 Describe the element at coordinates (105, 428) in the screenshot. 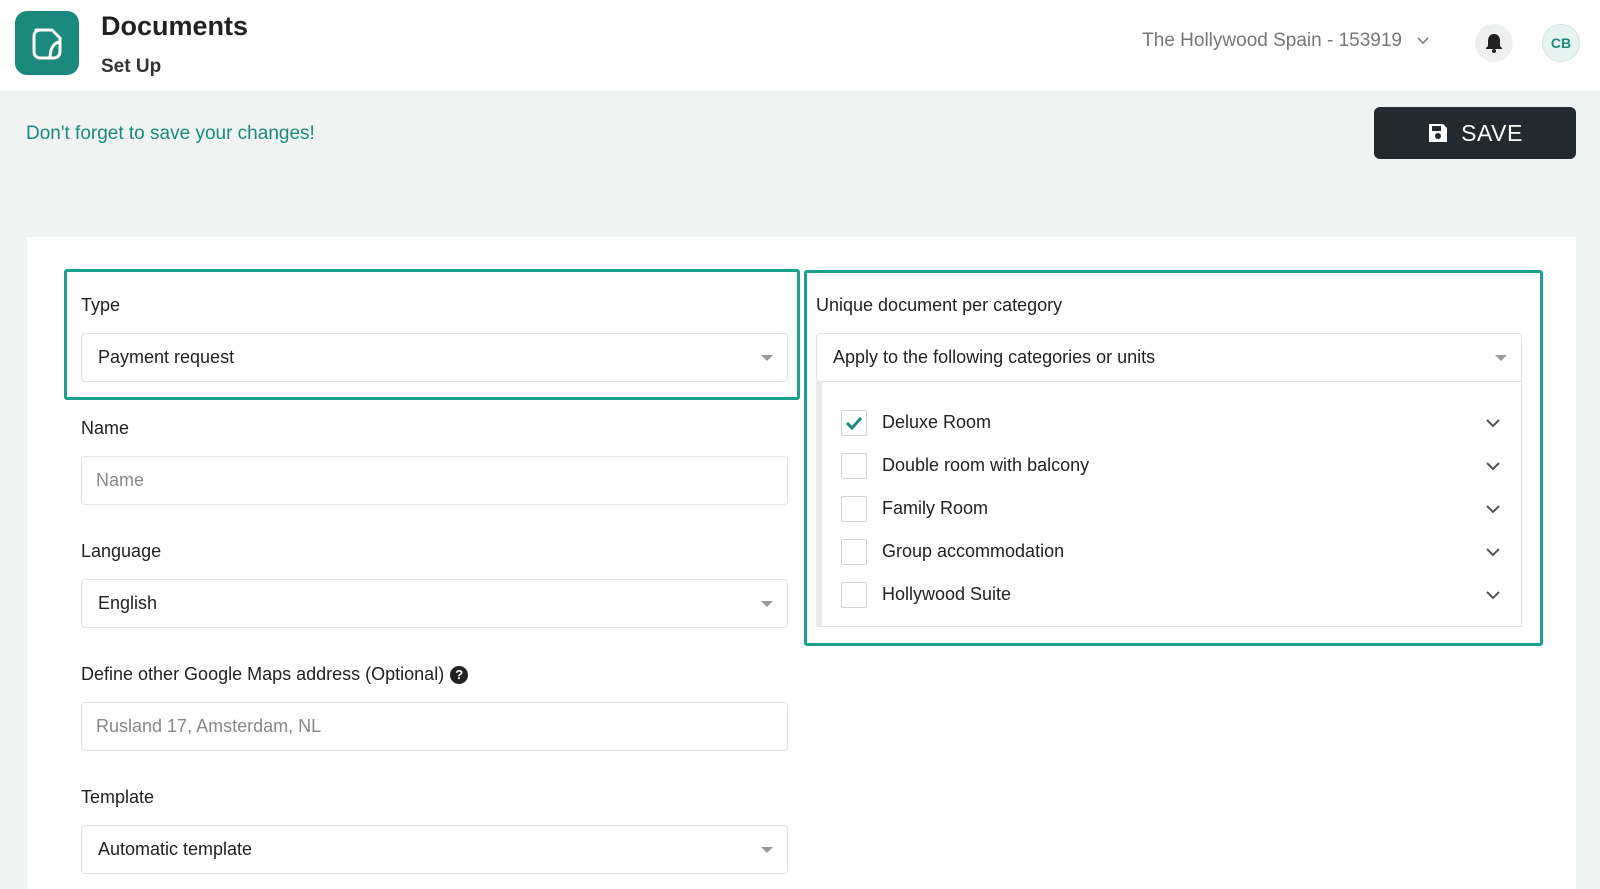

I see `name-label: Name` at that location.